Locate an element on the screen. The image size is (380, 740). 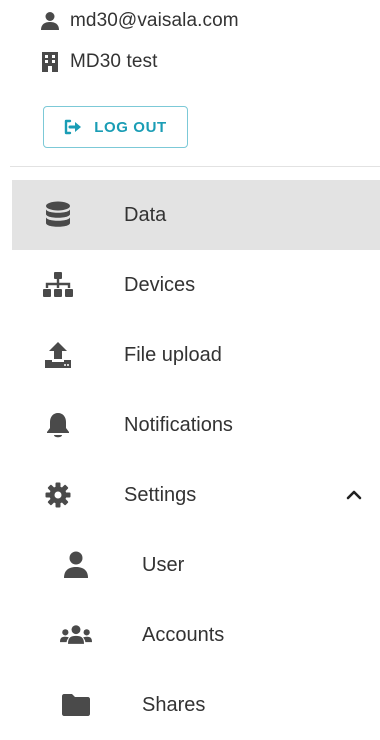
organization-name: MD30 test is located at coordinates (114, 61).